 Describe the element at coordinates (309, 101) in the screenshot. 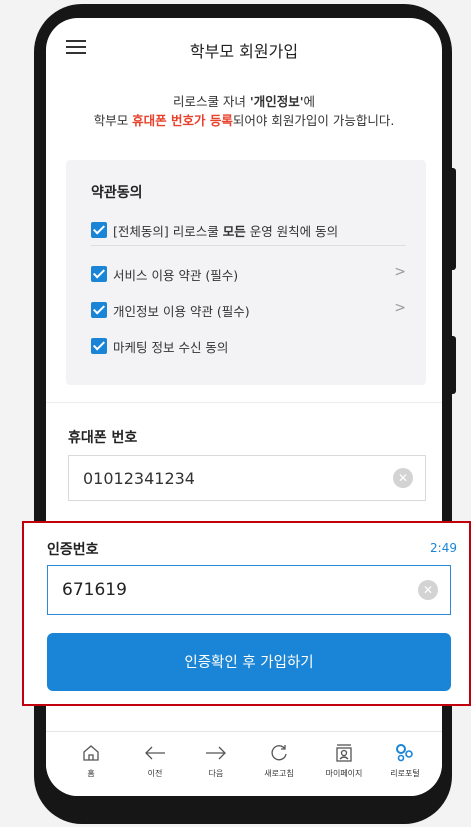

I see `notice-text: 에` at that location.